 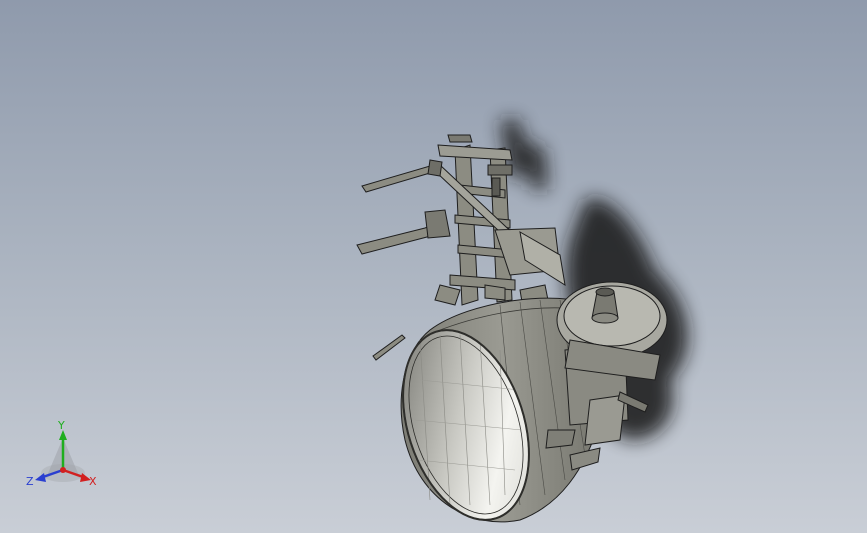 What do you see at coordinates (30, 481) in the screenshot?
I see `triad-z-label: Z` at bounding box center [30, 481].